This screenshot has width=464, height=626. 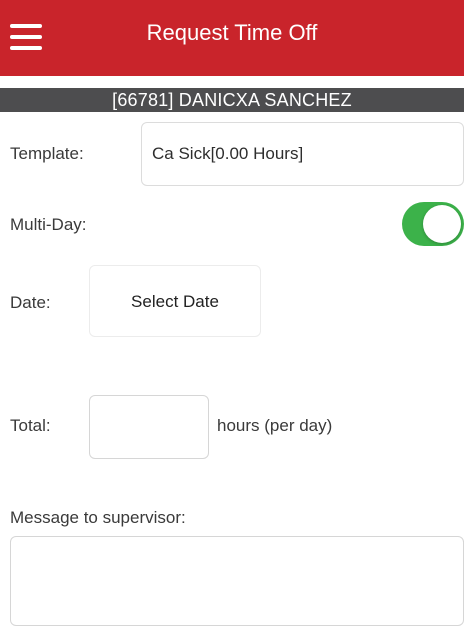 I want to click on date-label: Date:, so click(x=30, y=302).